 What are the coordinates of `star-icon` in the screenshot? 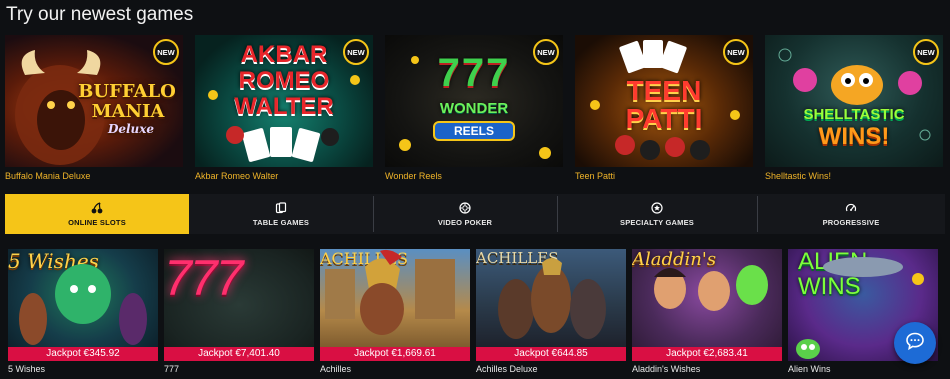 It's located at (657, 208).